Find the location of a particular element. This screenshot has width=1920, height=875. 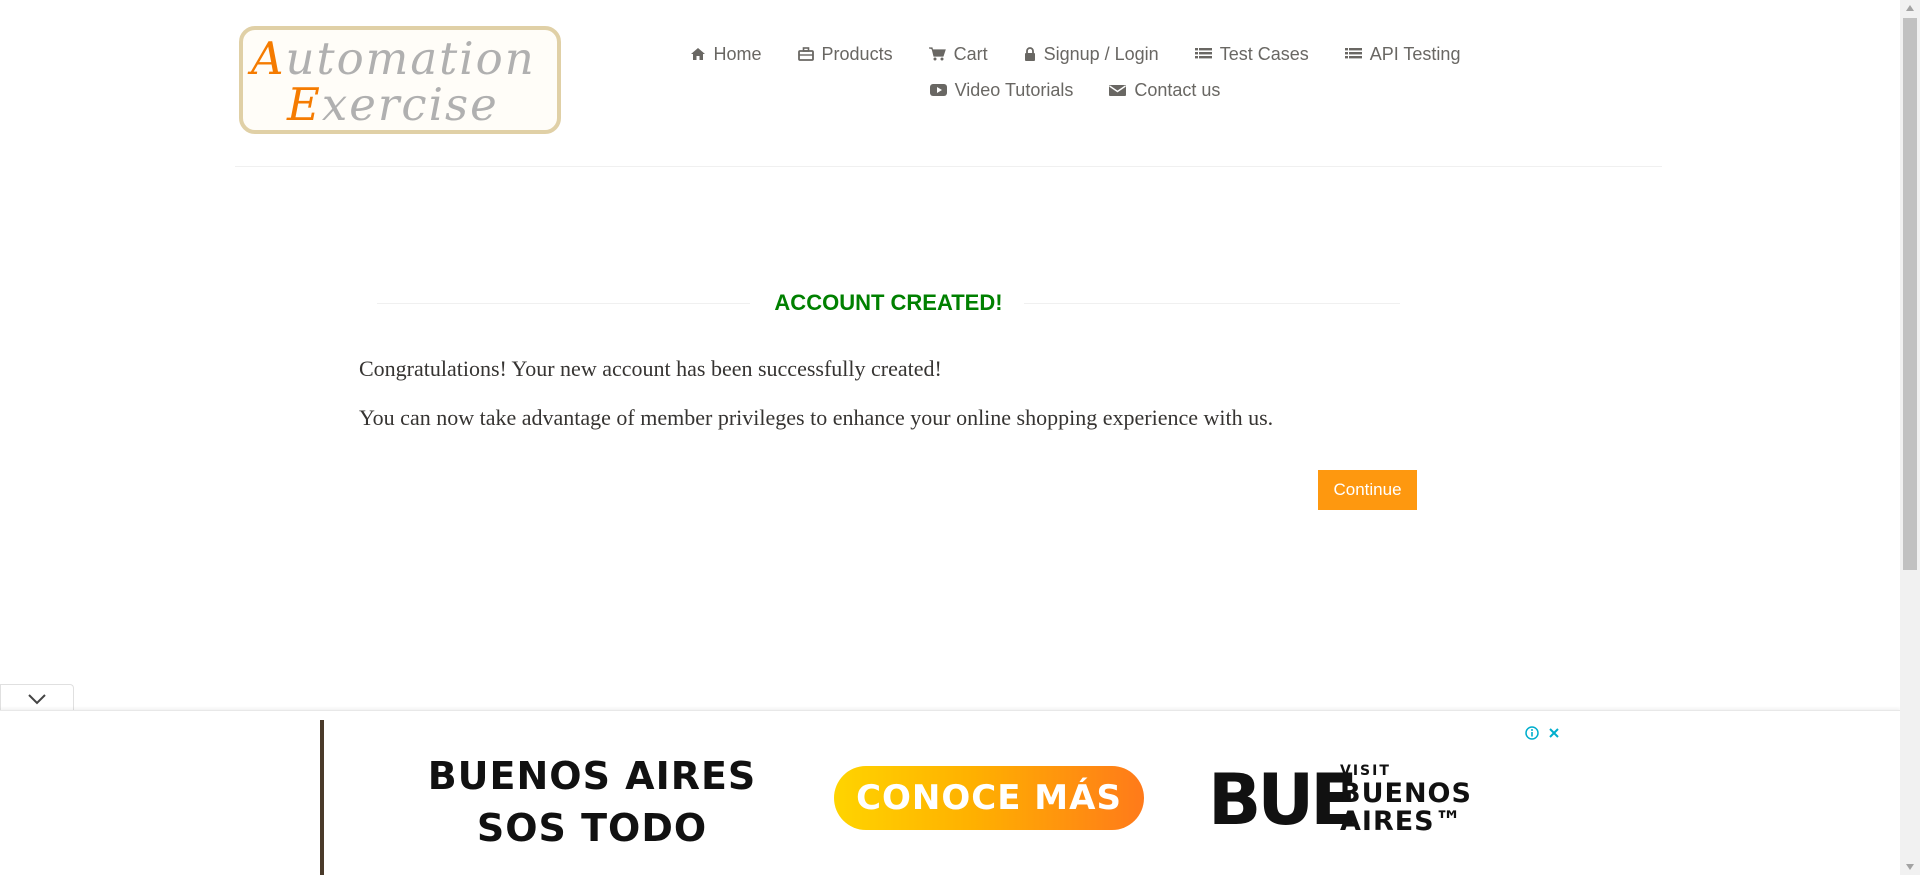

continue-button: Continue is located at coordinates (1367, 490).